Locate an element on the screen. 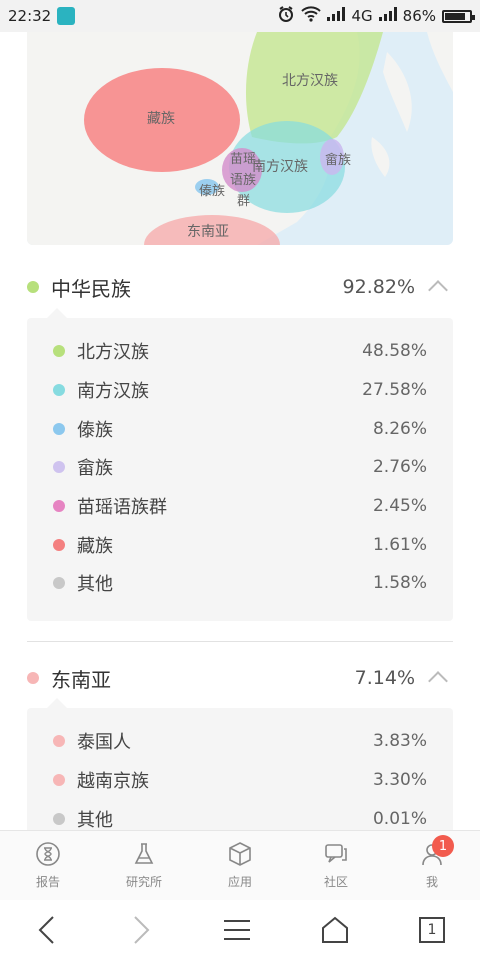 This screenshot has height=960, width=480. status-bar: 22:32 4G 86% is located at coordinates (240, 16).